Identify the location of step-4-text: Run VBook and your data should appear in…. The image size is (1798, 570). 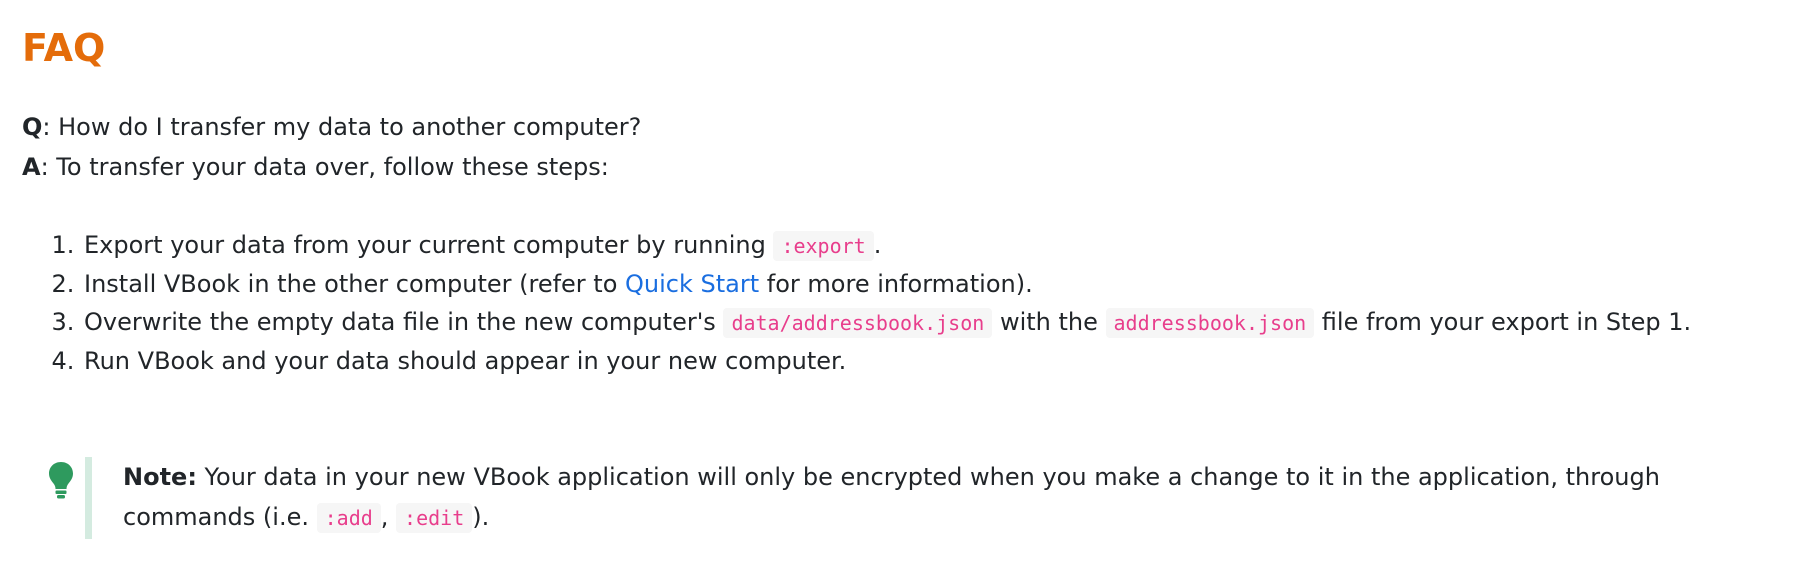
(465, 361).